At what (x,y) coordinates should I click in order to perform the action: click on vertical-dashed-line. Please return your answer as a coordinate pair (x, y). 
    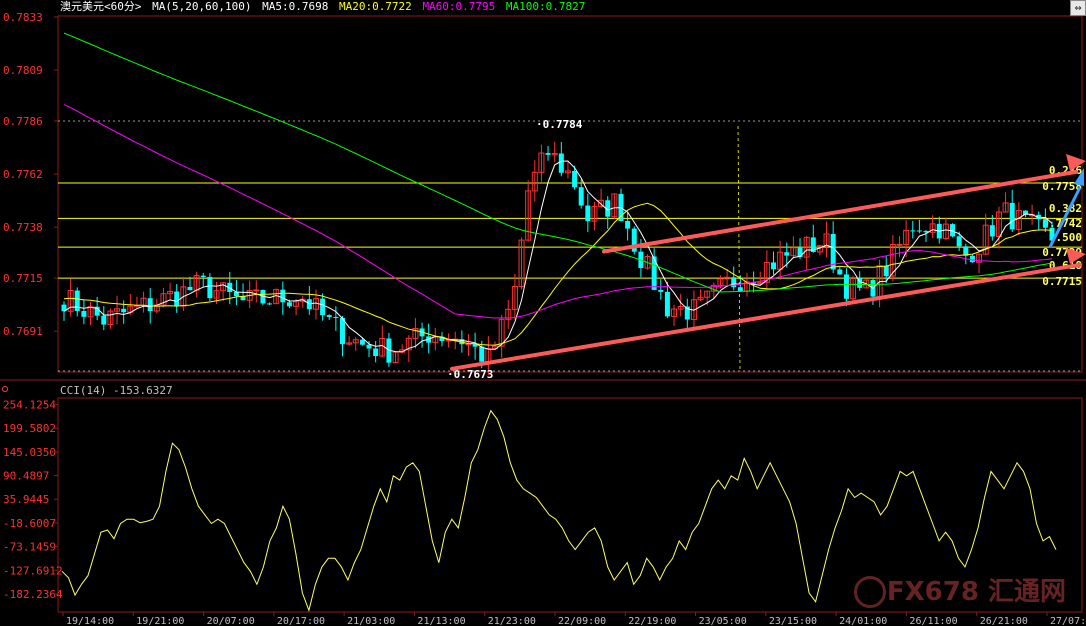
    Looking at the image, I should click on (739, 248).